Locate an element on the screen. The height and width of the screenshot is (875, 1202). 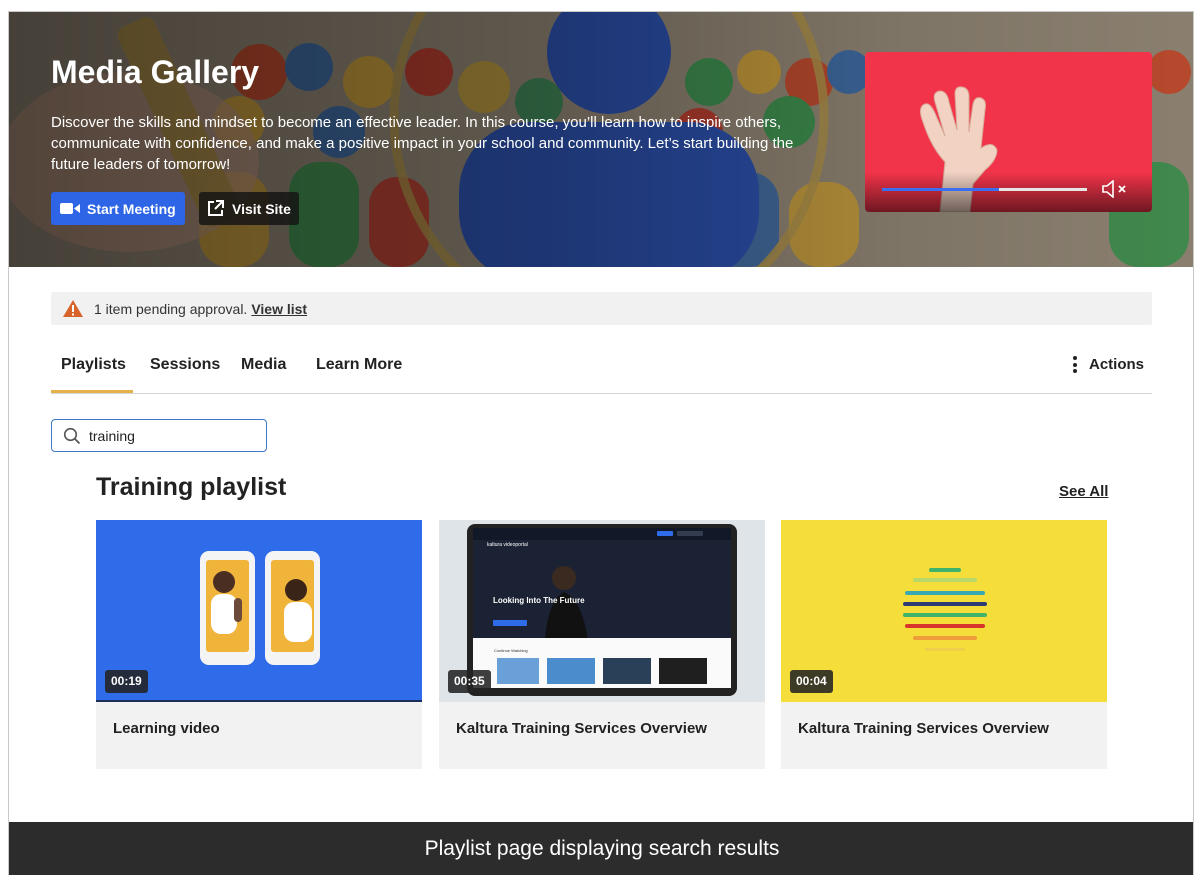
actions-label: Actions is located at coordinates (1116, 364).